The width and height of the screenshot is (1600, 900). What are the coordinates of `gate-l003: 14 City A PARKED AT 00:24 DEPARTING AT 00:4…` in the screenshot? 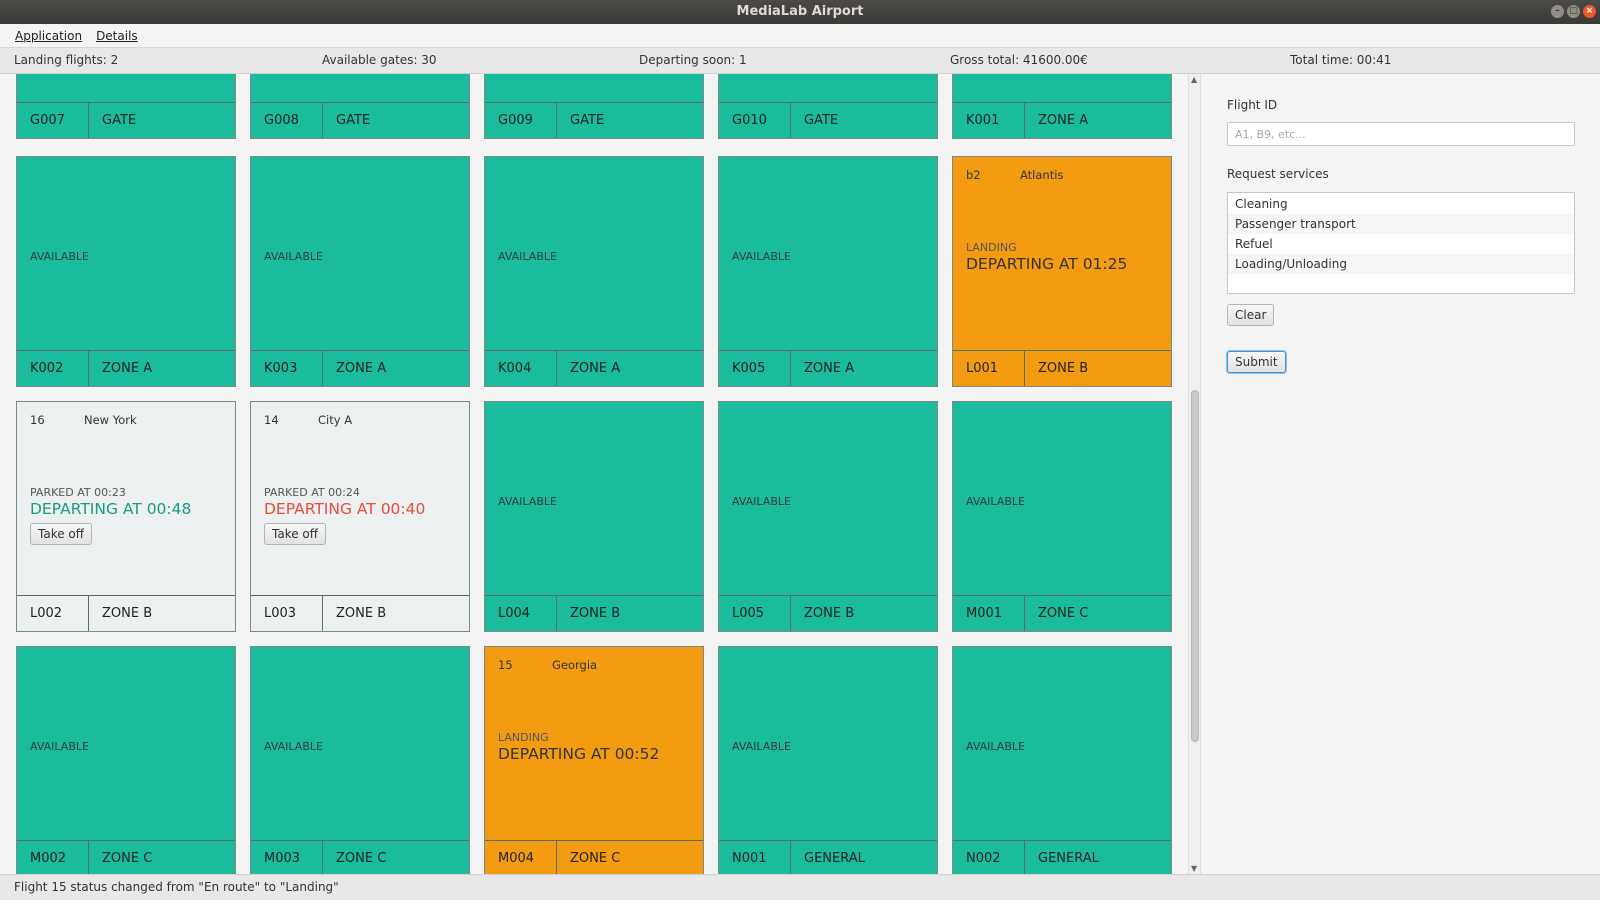 It's located at (360, 516).